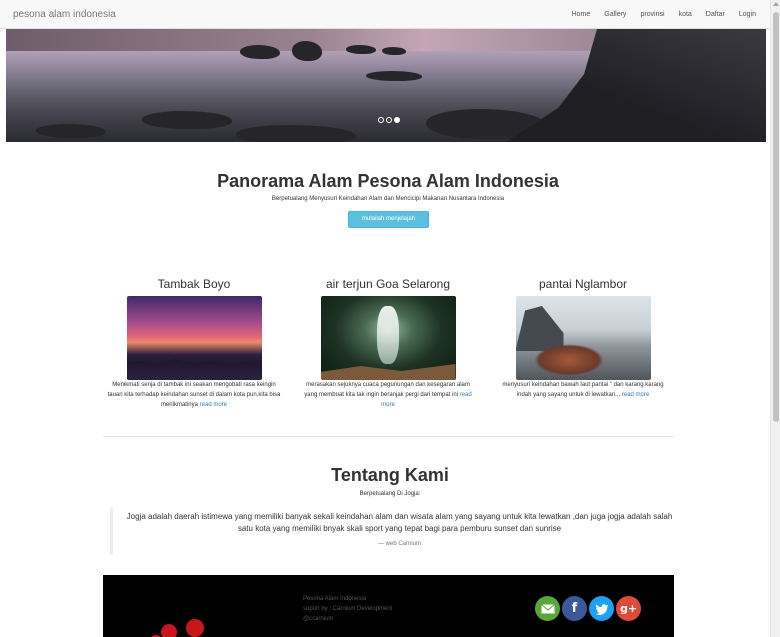 This screenshot has width=780, height=637. Describe the element at coordinates (390, 494) in the screenshot. I see `about-subtitle: Berpetualang Di Jogja:` at that location.